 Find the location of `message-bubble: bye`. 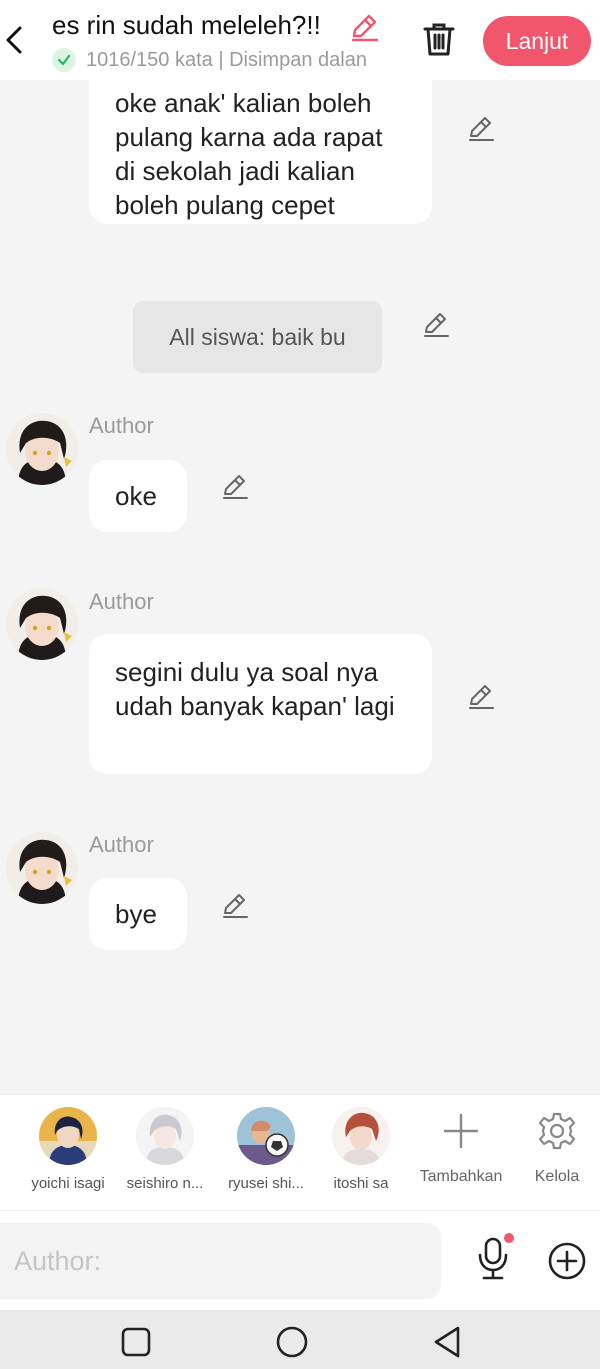

message-bubble: bye is located at coordinates (138, 914).